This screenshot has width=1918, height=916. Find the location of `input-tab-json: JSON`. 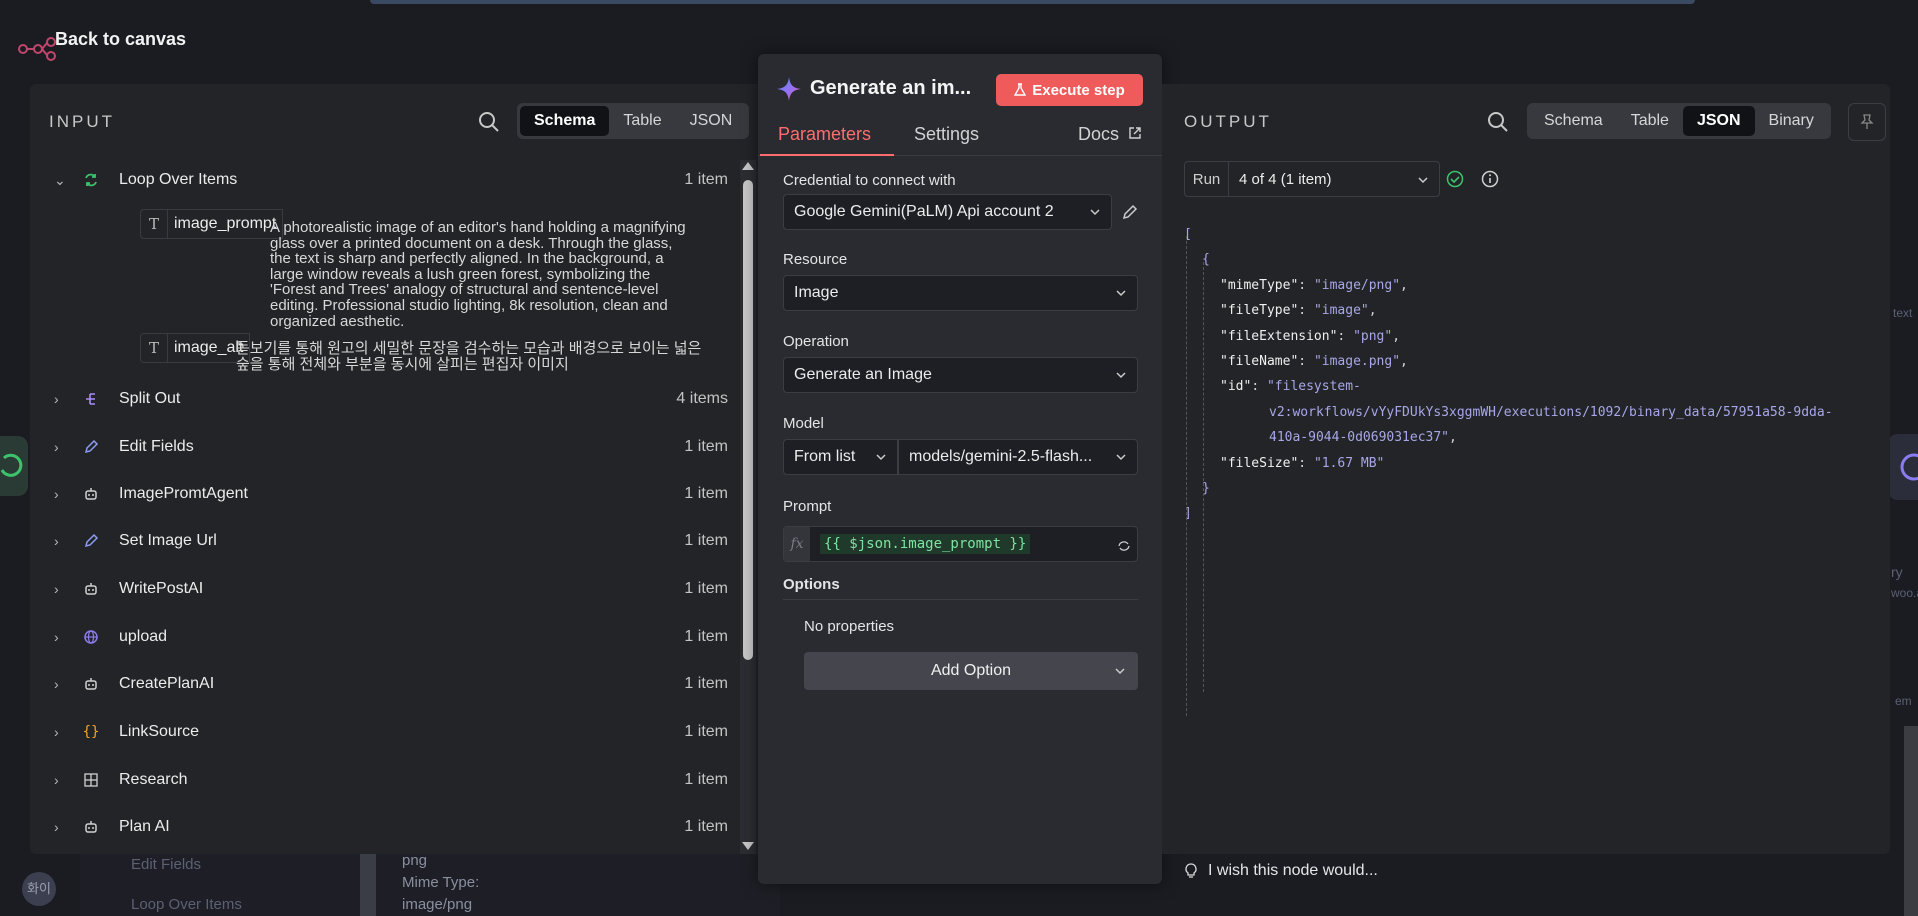

input-tab-json: JSON is located at coordinates (711, 121).